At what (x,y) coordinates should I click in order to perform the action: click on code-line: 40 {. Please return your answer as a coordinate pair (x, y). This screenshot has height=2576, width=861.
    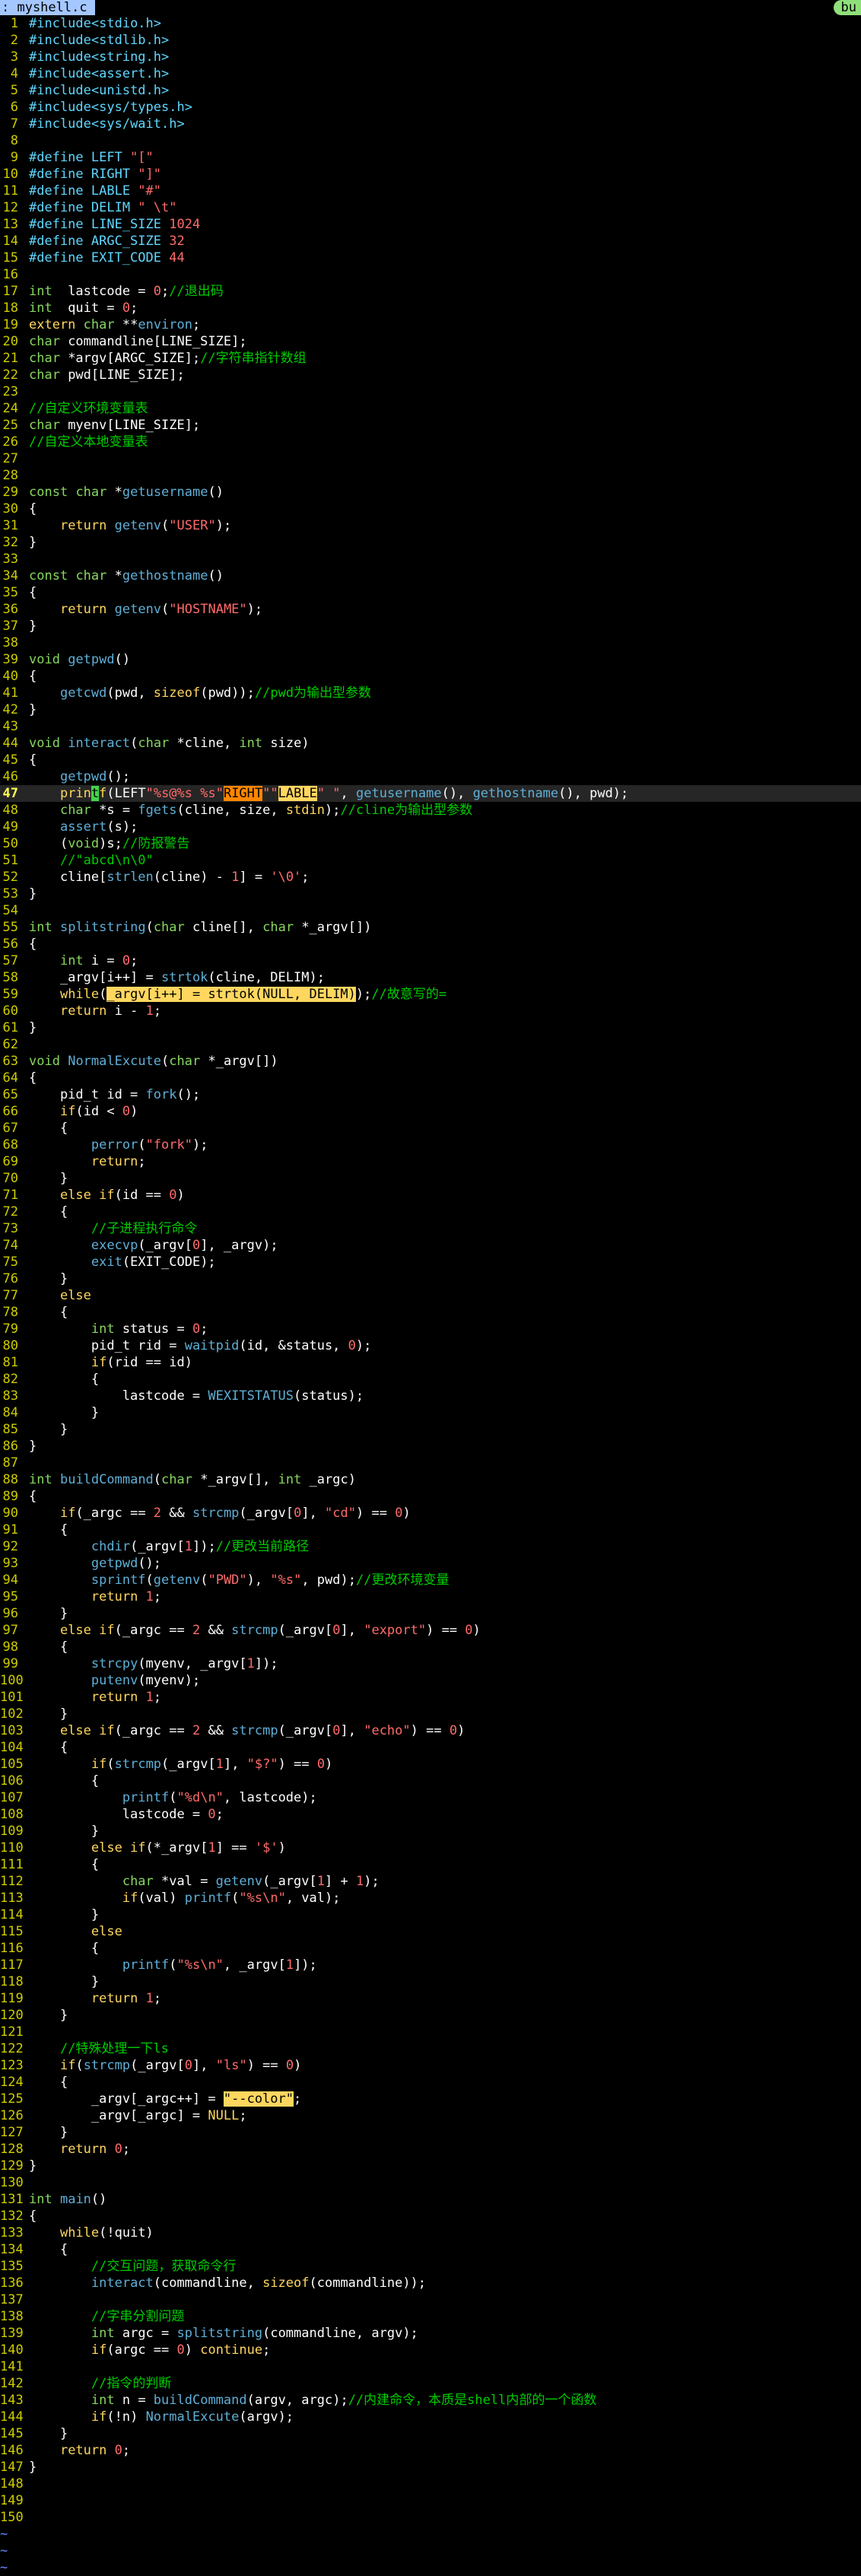
    Looking at the image, I should click on (430, 676).